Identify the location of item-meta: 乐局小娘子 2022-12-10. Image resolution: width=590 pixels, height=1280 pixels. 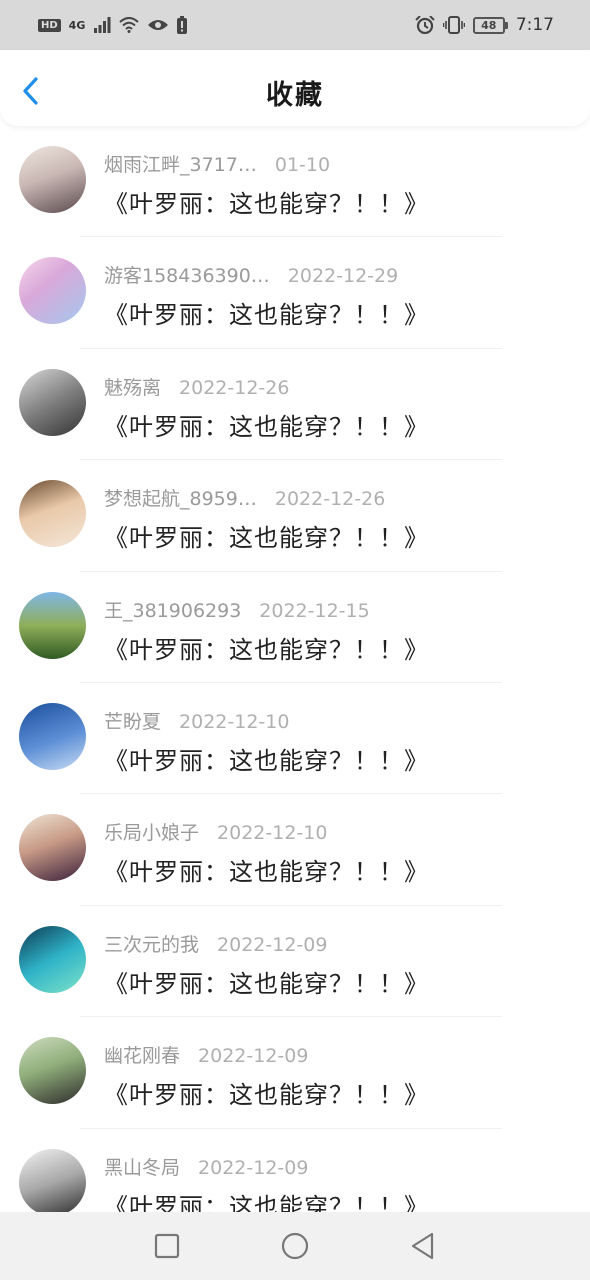
(215, 831).